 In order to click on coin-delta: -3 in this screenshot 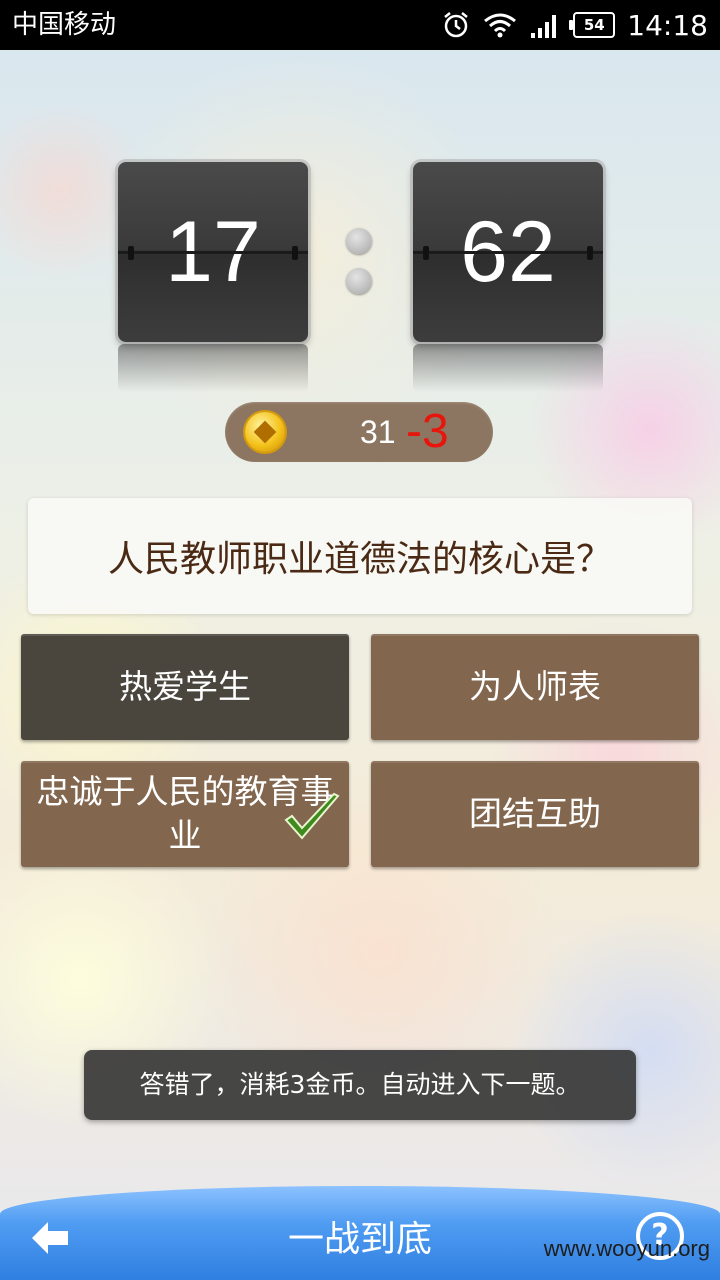, I will do `click(427, 431)`.